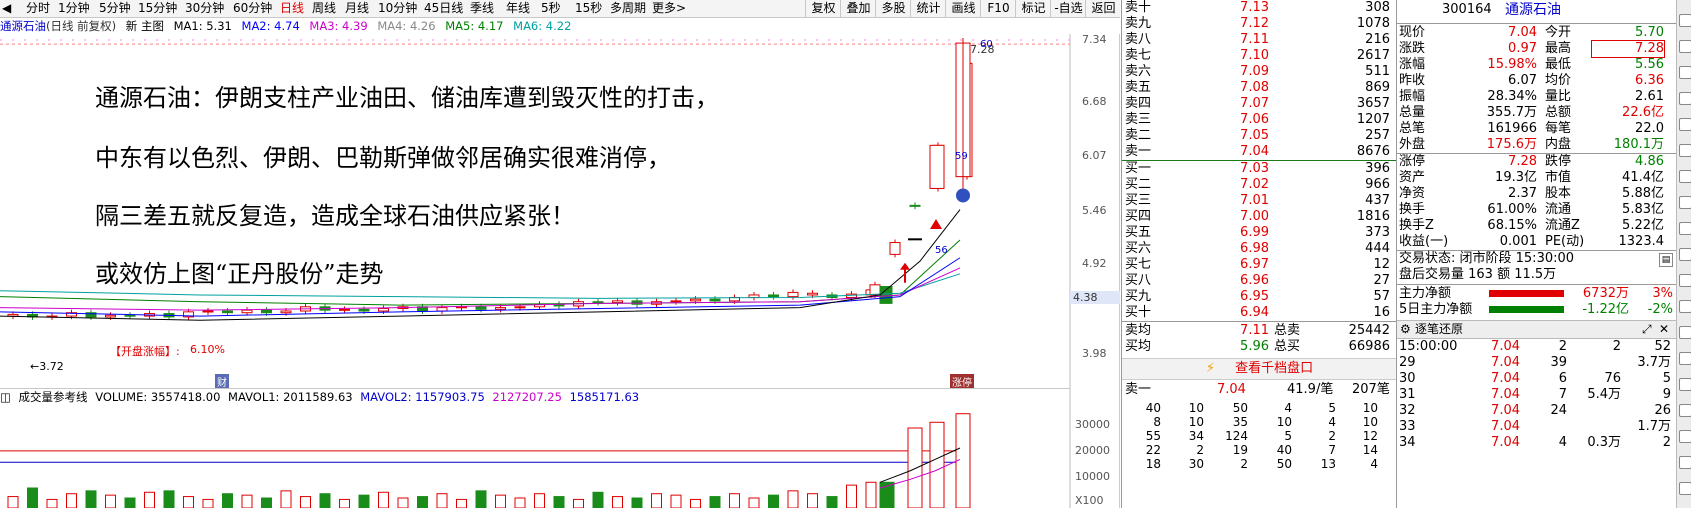 The image size is (1691, 508). What do you see at coordinates (1407, 394) in the screenshot?
I see `tick-cell: 31` at bounding box center [1407, 394].